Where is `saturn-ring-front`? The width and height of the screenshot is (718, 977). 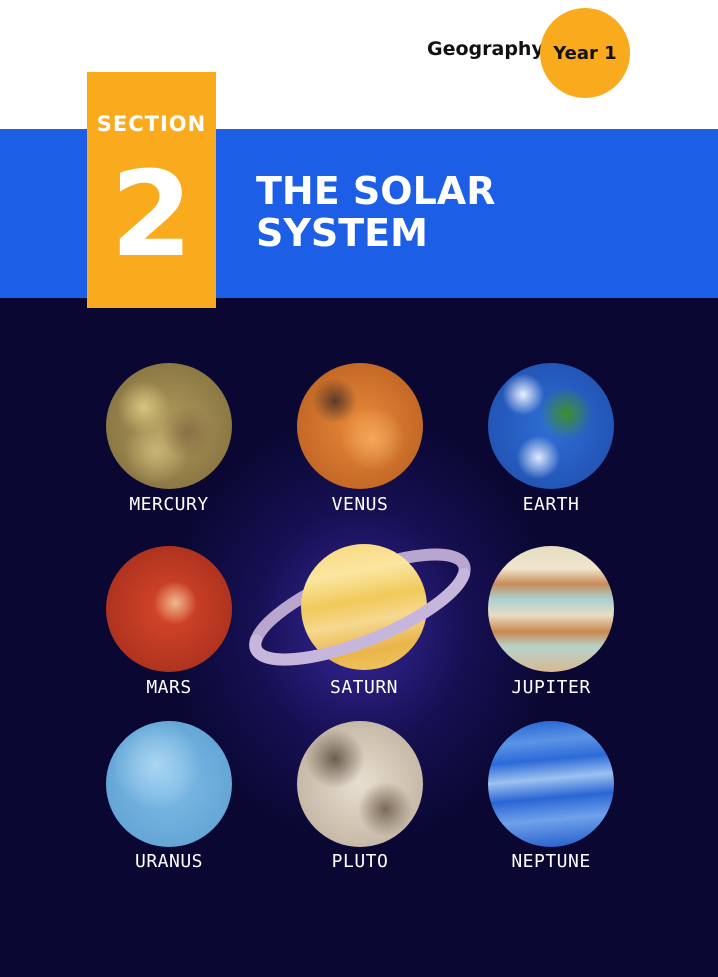 saturn-ring-front is located at coordinates (359, 617).